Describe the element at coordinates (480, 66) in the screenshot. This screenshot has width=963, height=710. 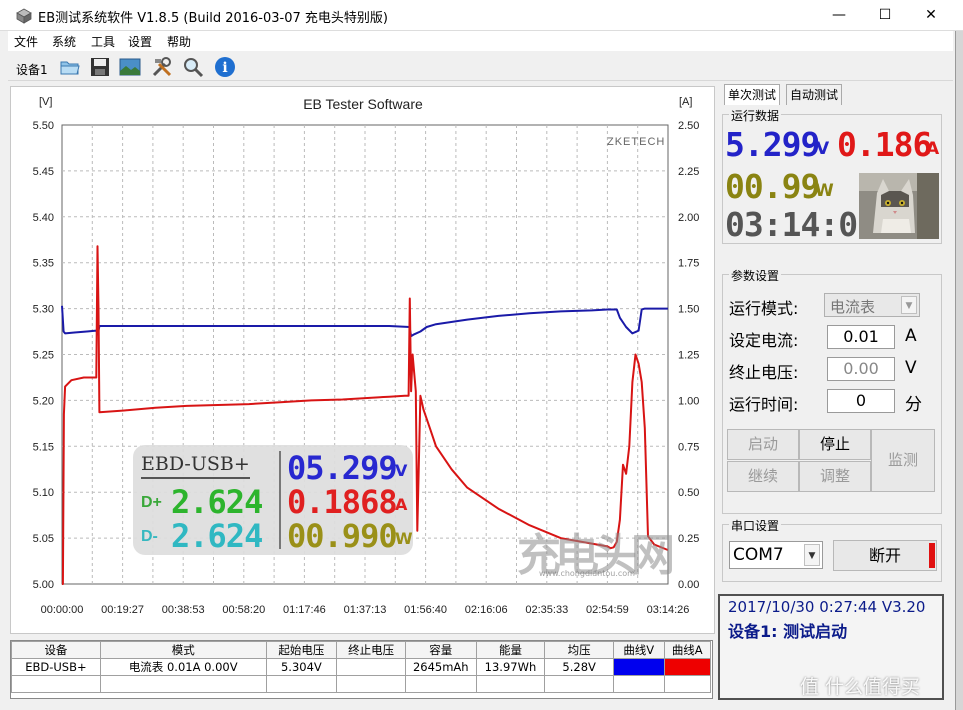
I see `toolbar: 设备1 i` at that location.